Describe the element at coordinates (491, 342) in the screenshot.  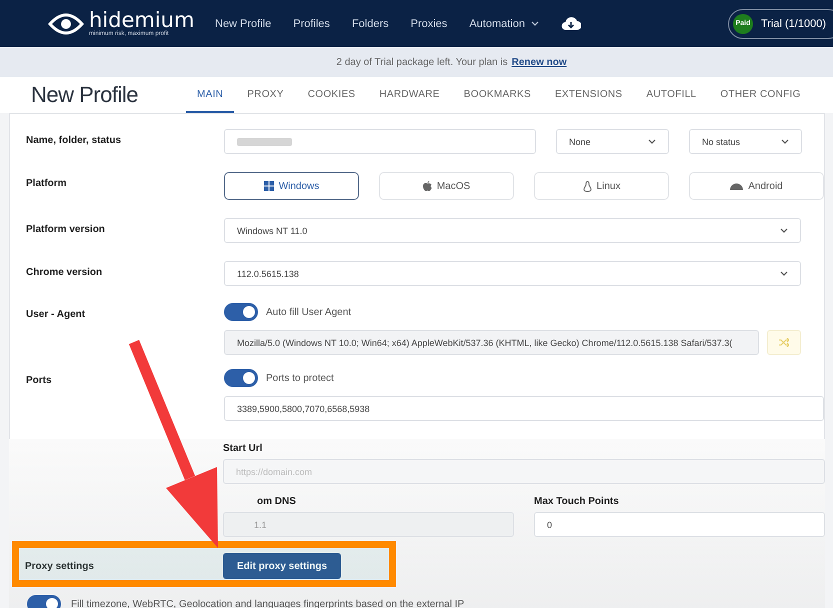
I see `user-agent-field: Mozilla/5.0 (Windows NT 10.0; Win64; x64) AppleWebKit/537.36 (KHTML, like Gecko) Chrome/112.0.5615.138 Safari/537.3(` at that location.